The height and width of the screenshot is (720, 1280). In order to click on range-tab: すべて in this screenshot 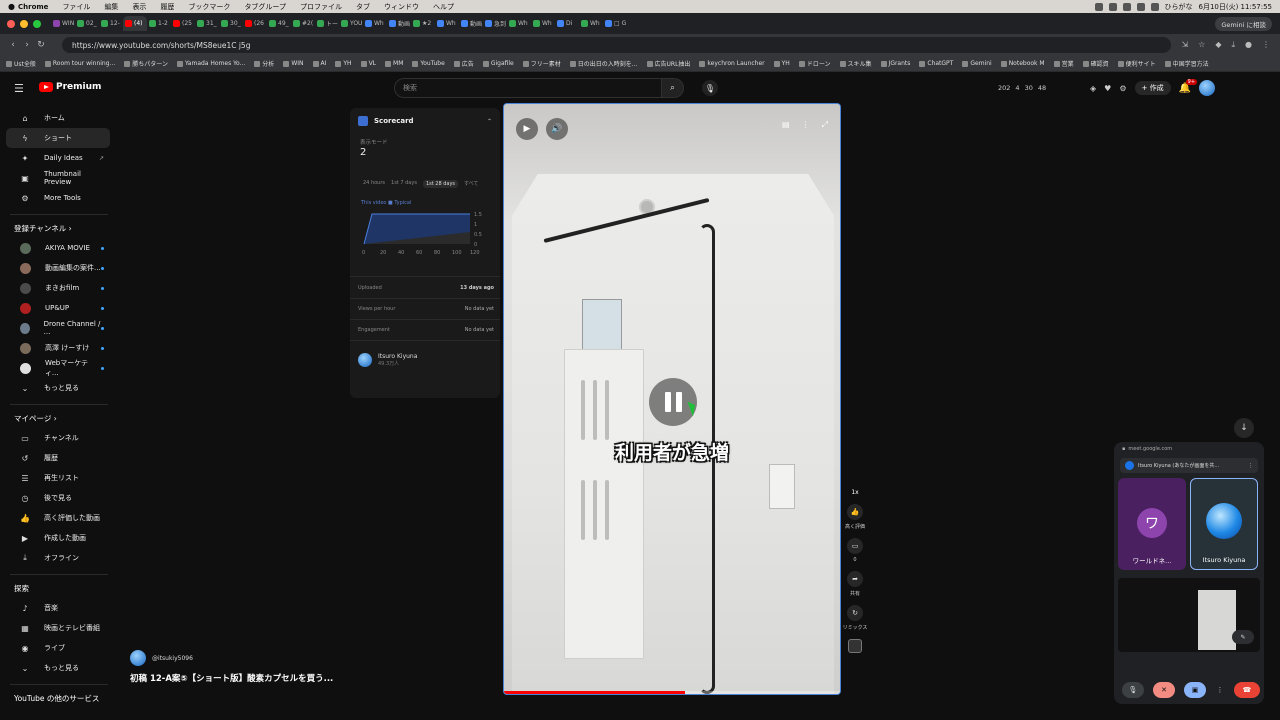, I will do `click(471, 184)`.